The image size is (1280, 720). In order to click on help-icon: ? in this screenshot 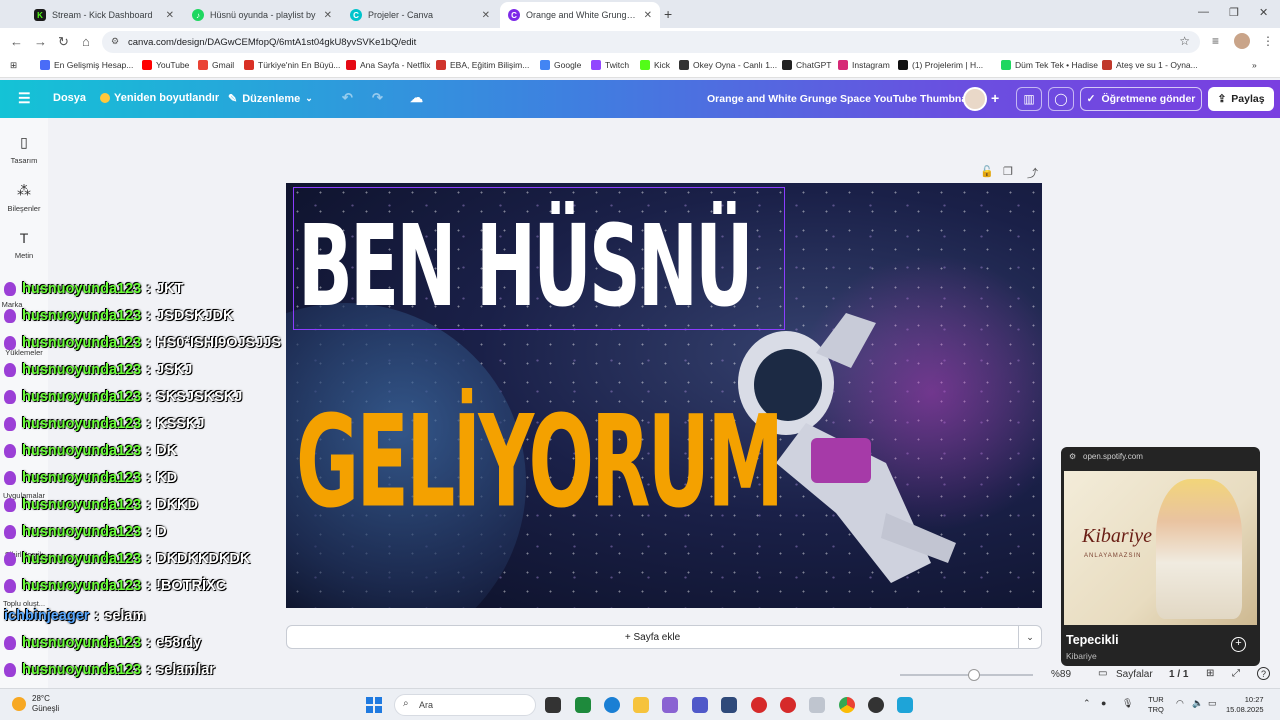, I will do `click(1263, 673)`.